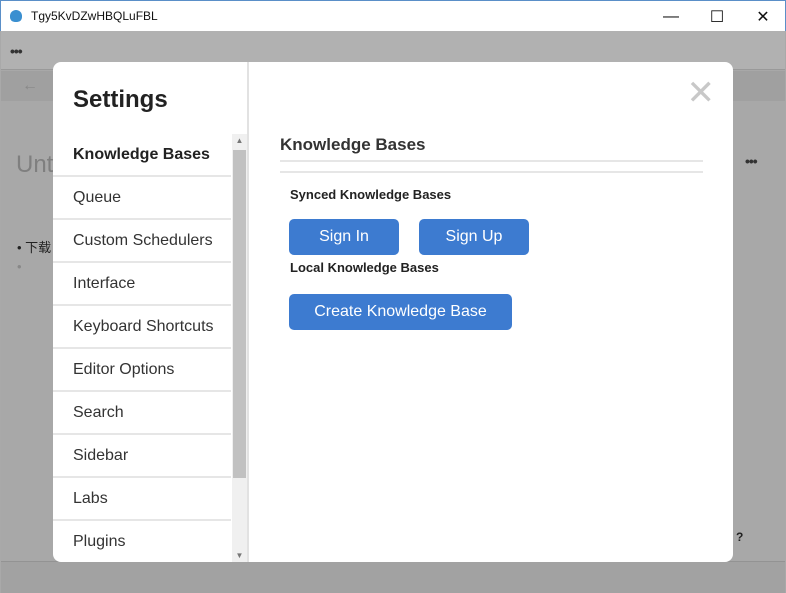 This screenshot has width=786, height=593. What do you see at coordinates (16, 51) in the screenshot?
I see `menu-dots-icon: •••` at bounding box center [16, 51].